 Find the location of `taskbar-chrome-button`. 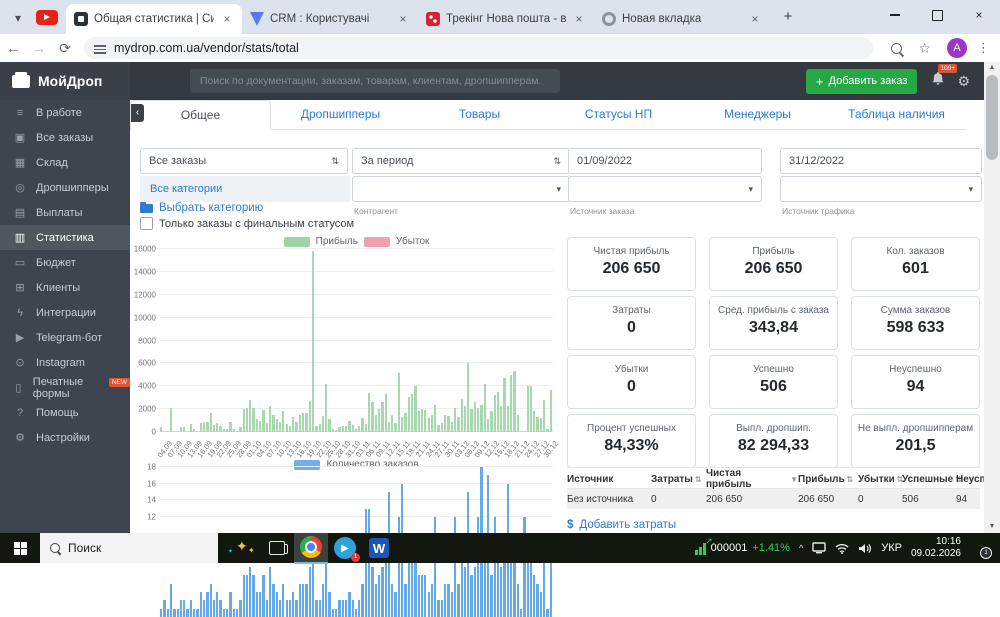

taskbar-chrome-button is located at coordinates (311, 548).